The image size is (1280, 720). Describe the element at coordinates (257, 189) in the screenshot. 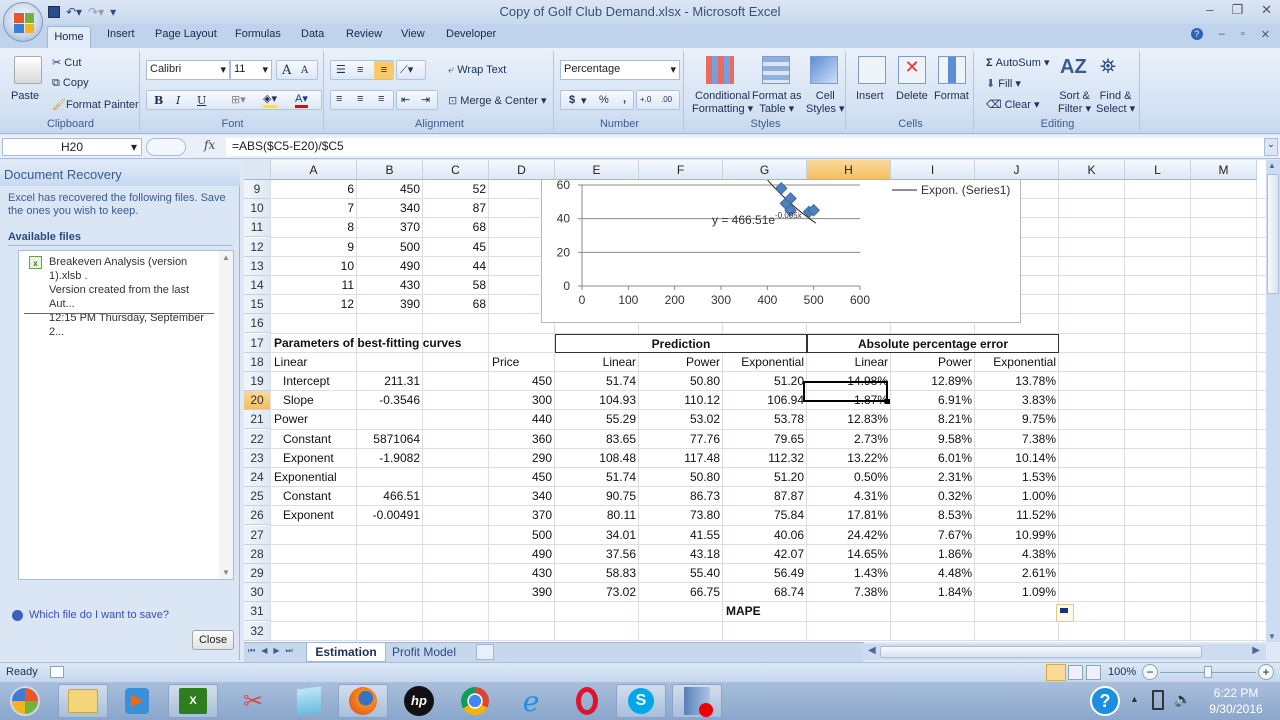

I see `row-header-9: 9` at that location.